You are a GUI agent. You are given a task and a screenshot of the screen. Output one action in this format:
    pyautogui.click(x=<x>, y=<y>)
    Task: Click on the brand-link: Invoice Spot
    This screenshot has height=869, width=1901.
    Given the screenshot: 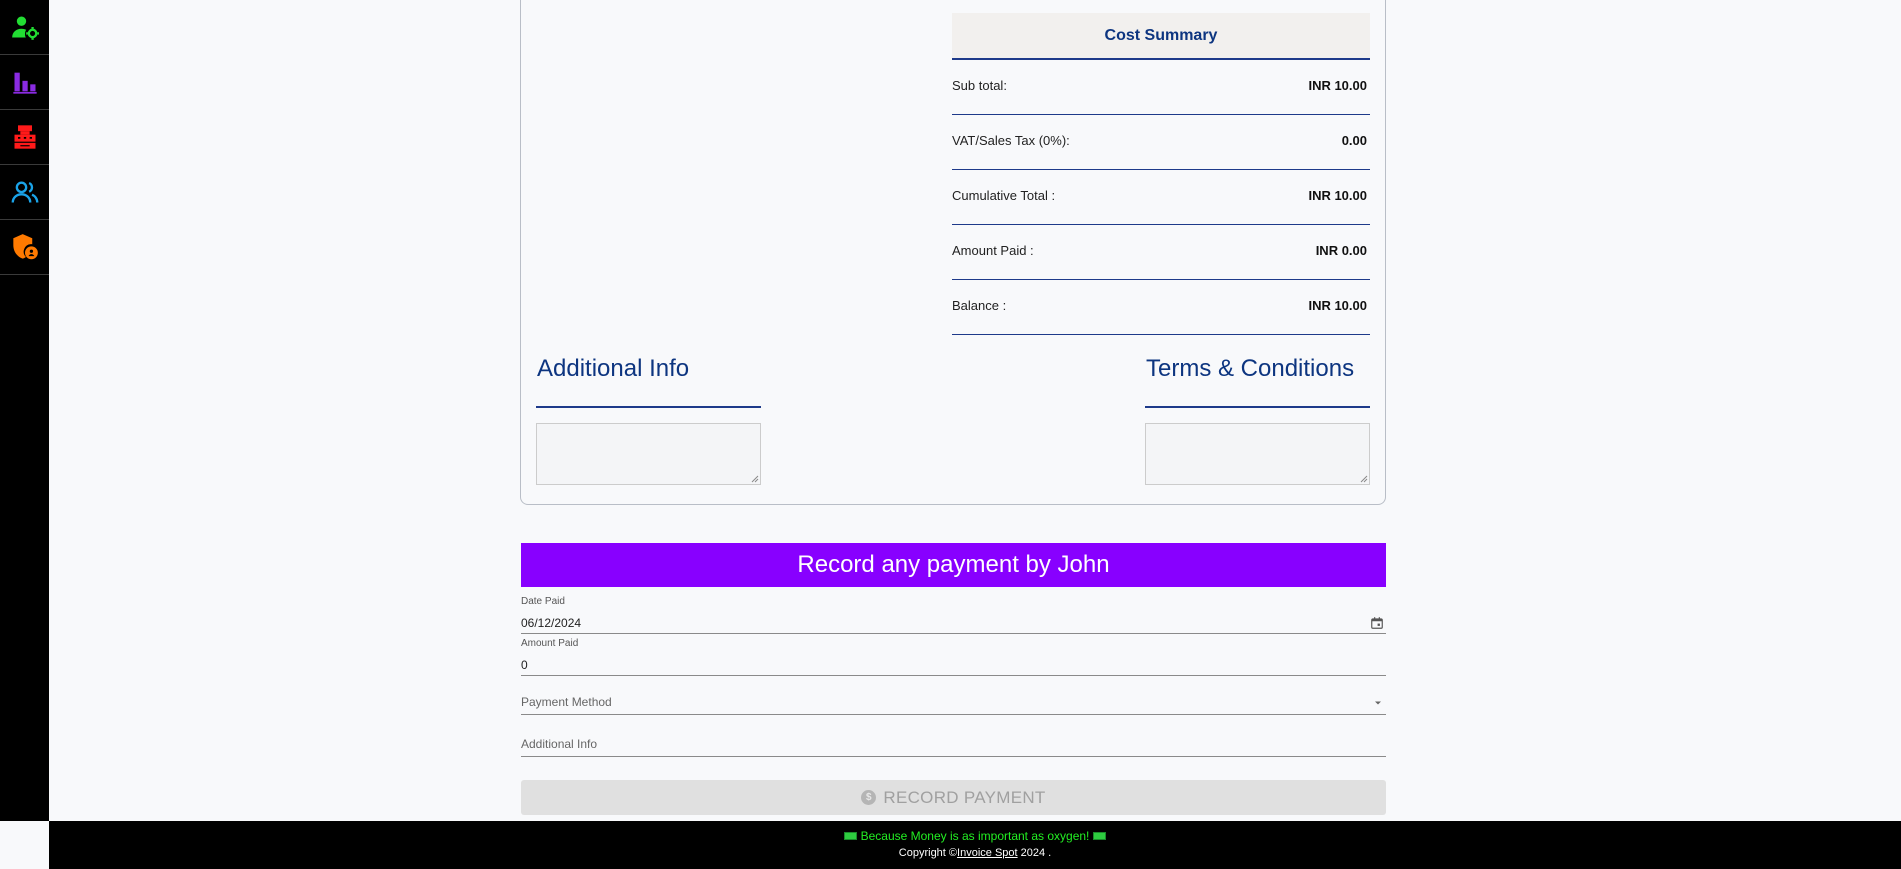 What is the action you would take?
    pyautogui.click(x=987, y=853)
    